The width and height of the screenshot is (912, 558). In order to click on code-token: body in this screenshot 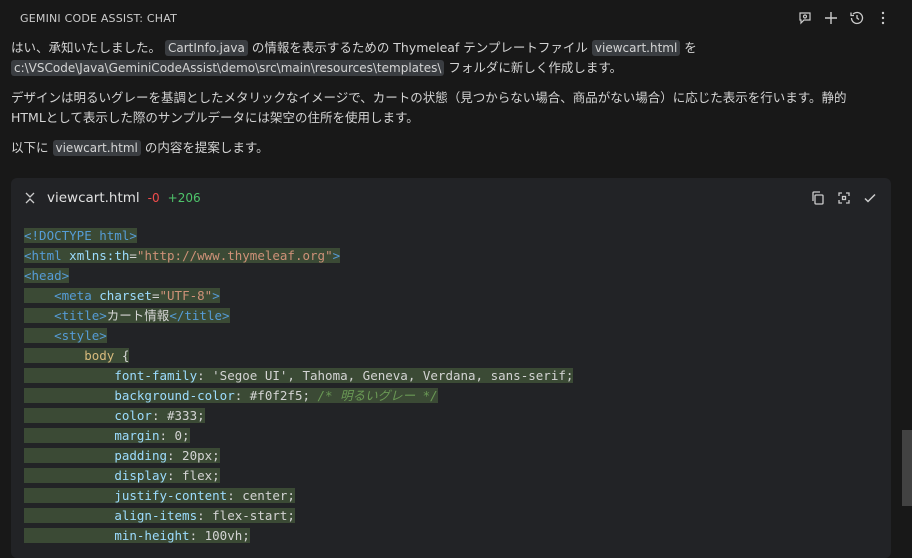, I will do `click(99, 355)`.